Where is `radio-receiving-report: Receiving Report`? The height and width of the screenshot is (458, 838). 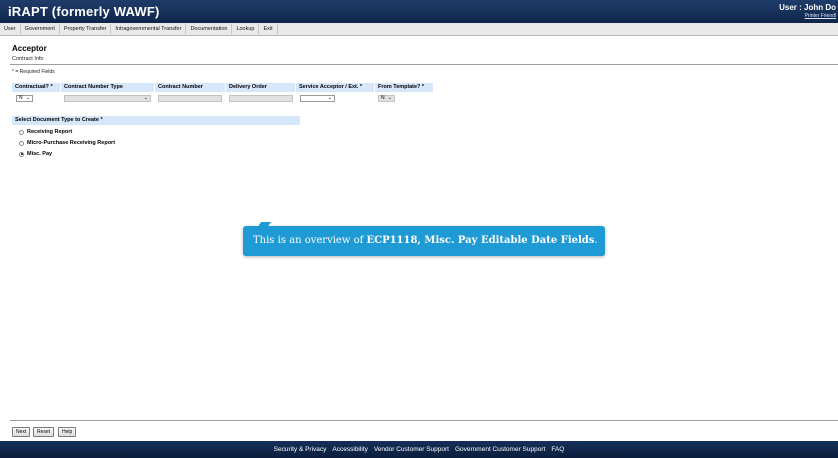 radio-receiving-report: Receiving Report is located at coordinates (45, 132).